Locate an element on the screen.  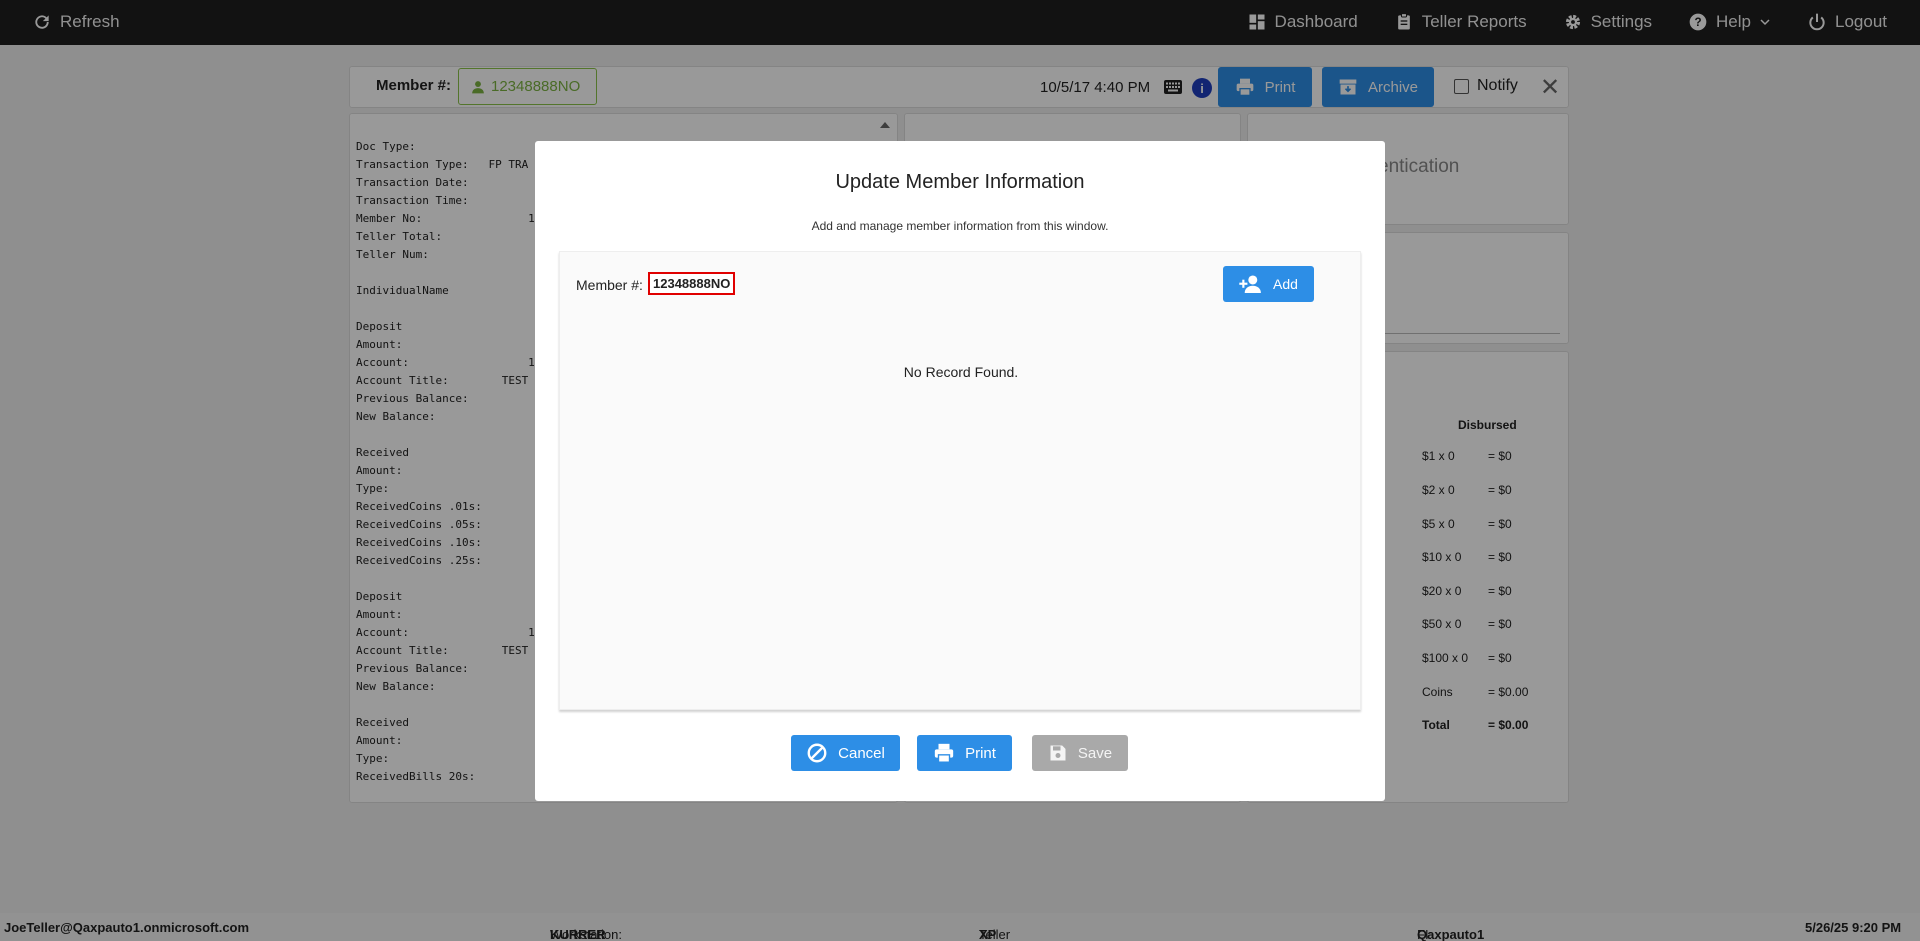
save-label: Save is located at coordinates (1095, 753).